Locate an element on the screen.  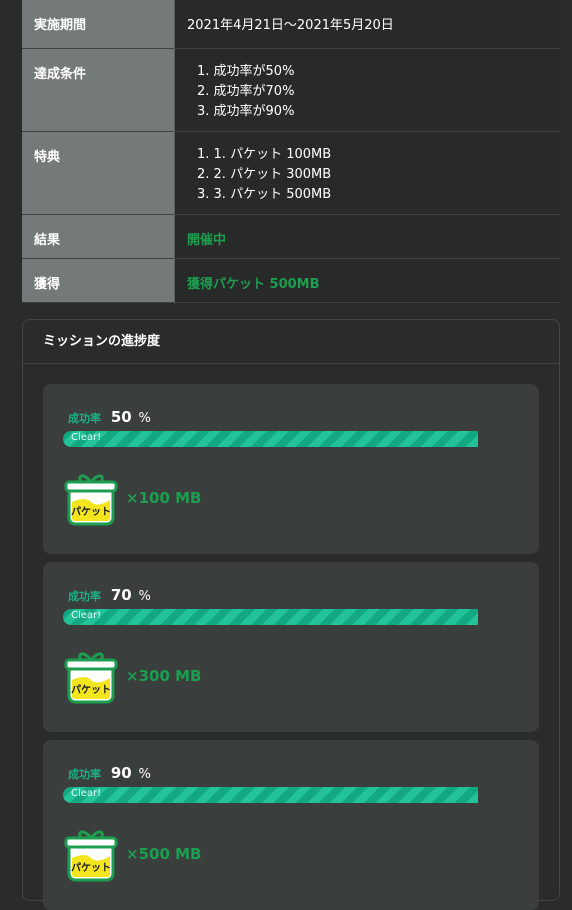
conditions-label: 達成条件 is located at coordinates (60, 74).